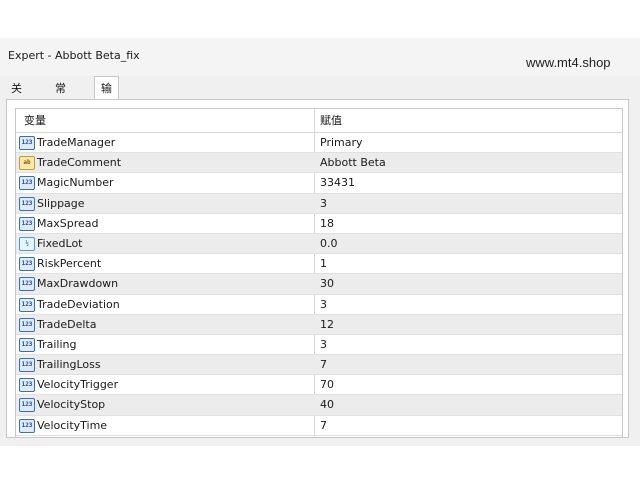 The image size is (640, 480). Describe the element at coordinates (341, 142) in the screenshot. I see `parameter-value: Primary` at that location.